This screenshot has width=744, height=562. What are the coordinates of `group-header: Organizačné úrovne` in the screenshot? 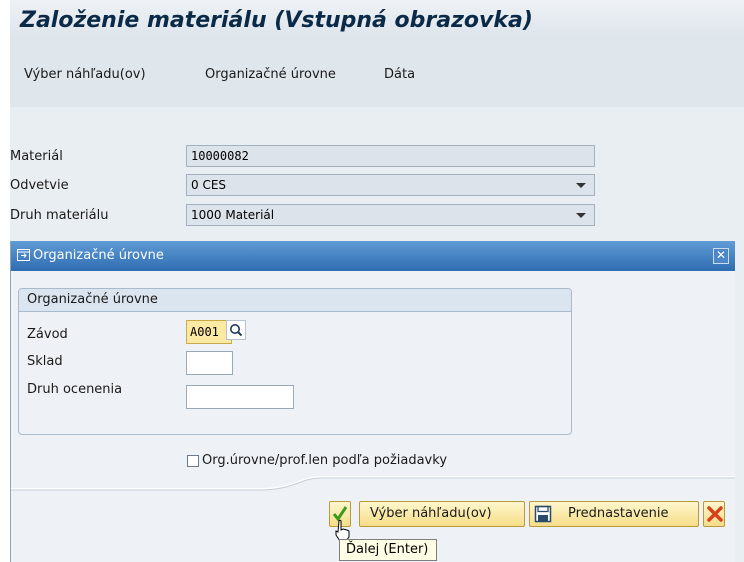 It's located at (295, 300).